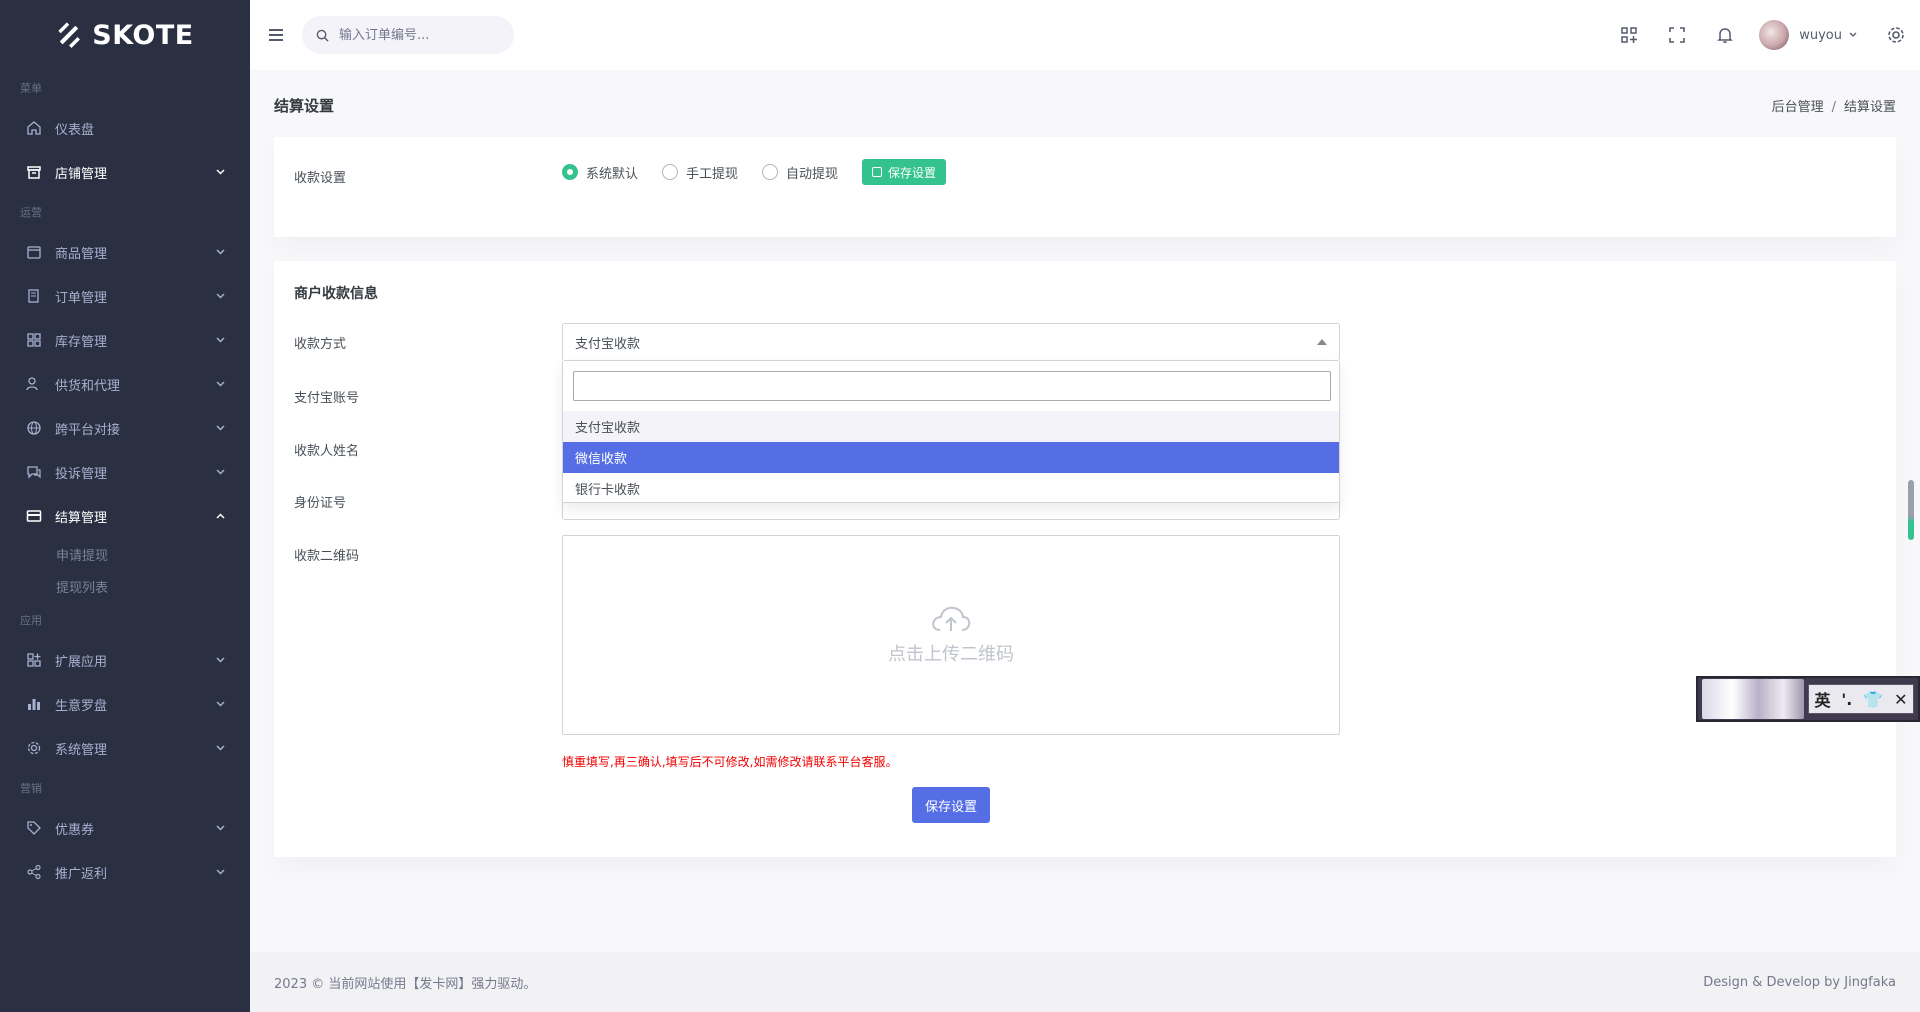  Describe the element at coordinates (31, 212) in the screenshot. I see `menu-section-title: 运营` at that location.